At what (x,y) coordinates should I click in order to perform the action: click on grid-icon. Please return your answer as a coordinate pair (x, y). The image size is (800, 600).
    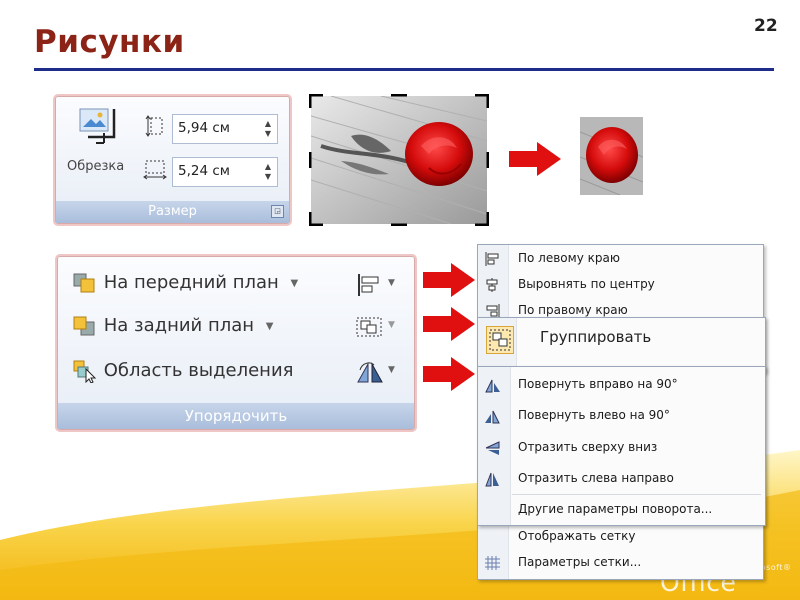
    Looking at the image, I should click on (492, 563).